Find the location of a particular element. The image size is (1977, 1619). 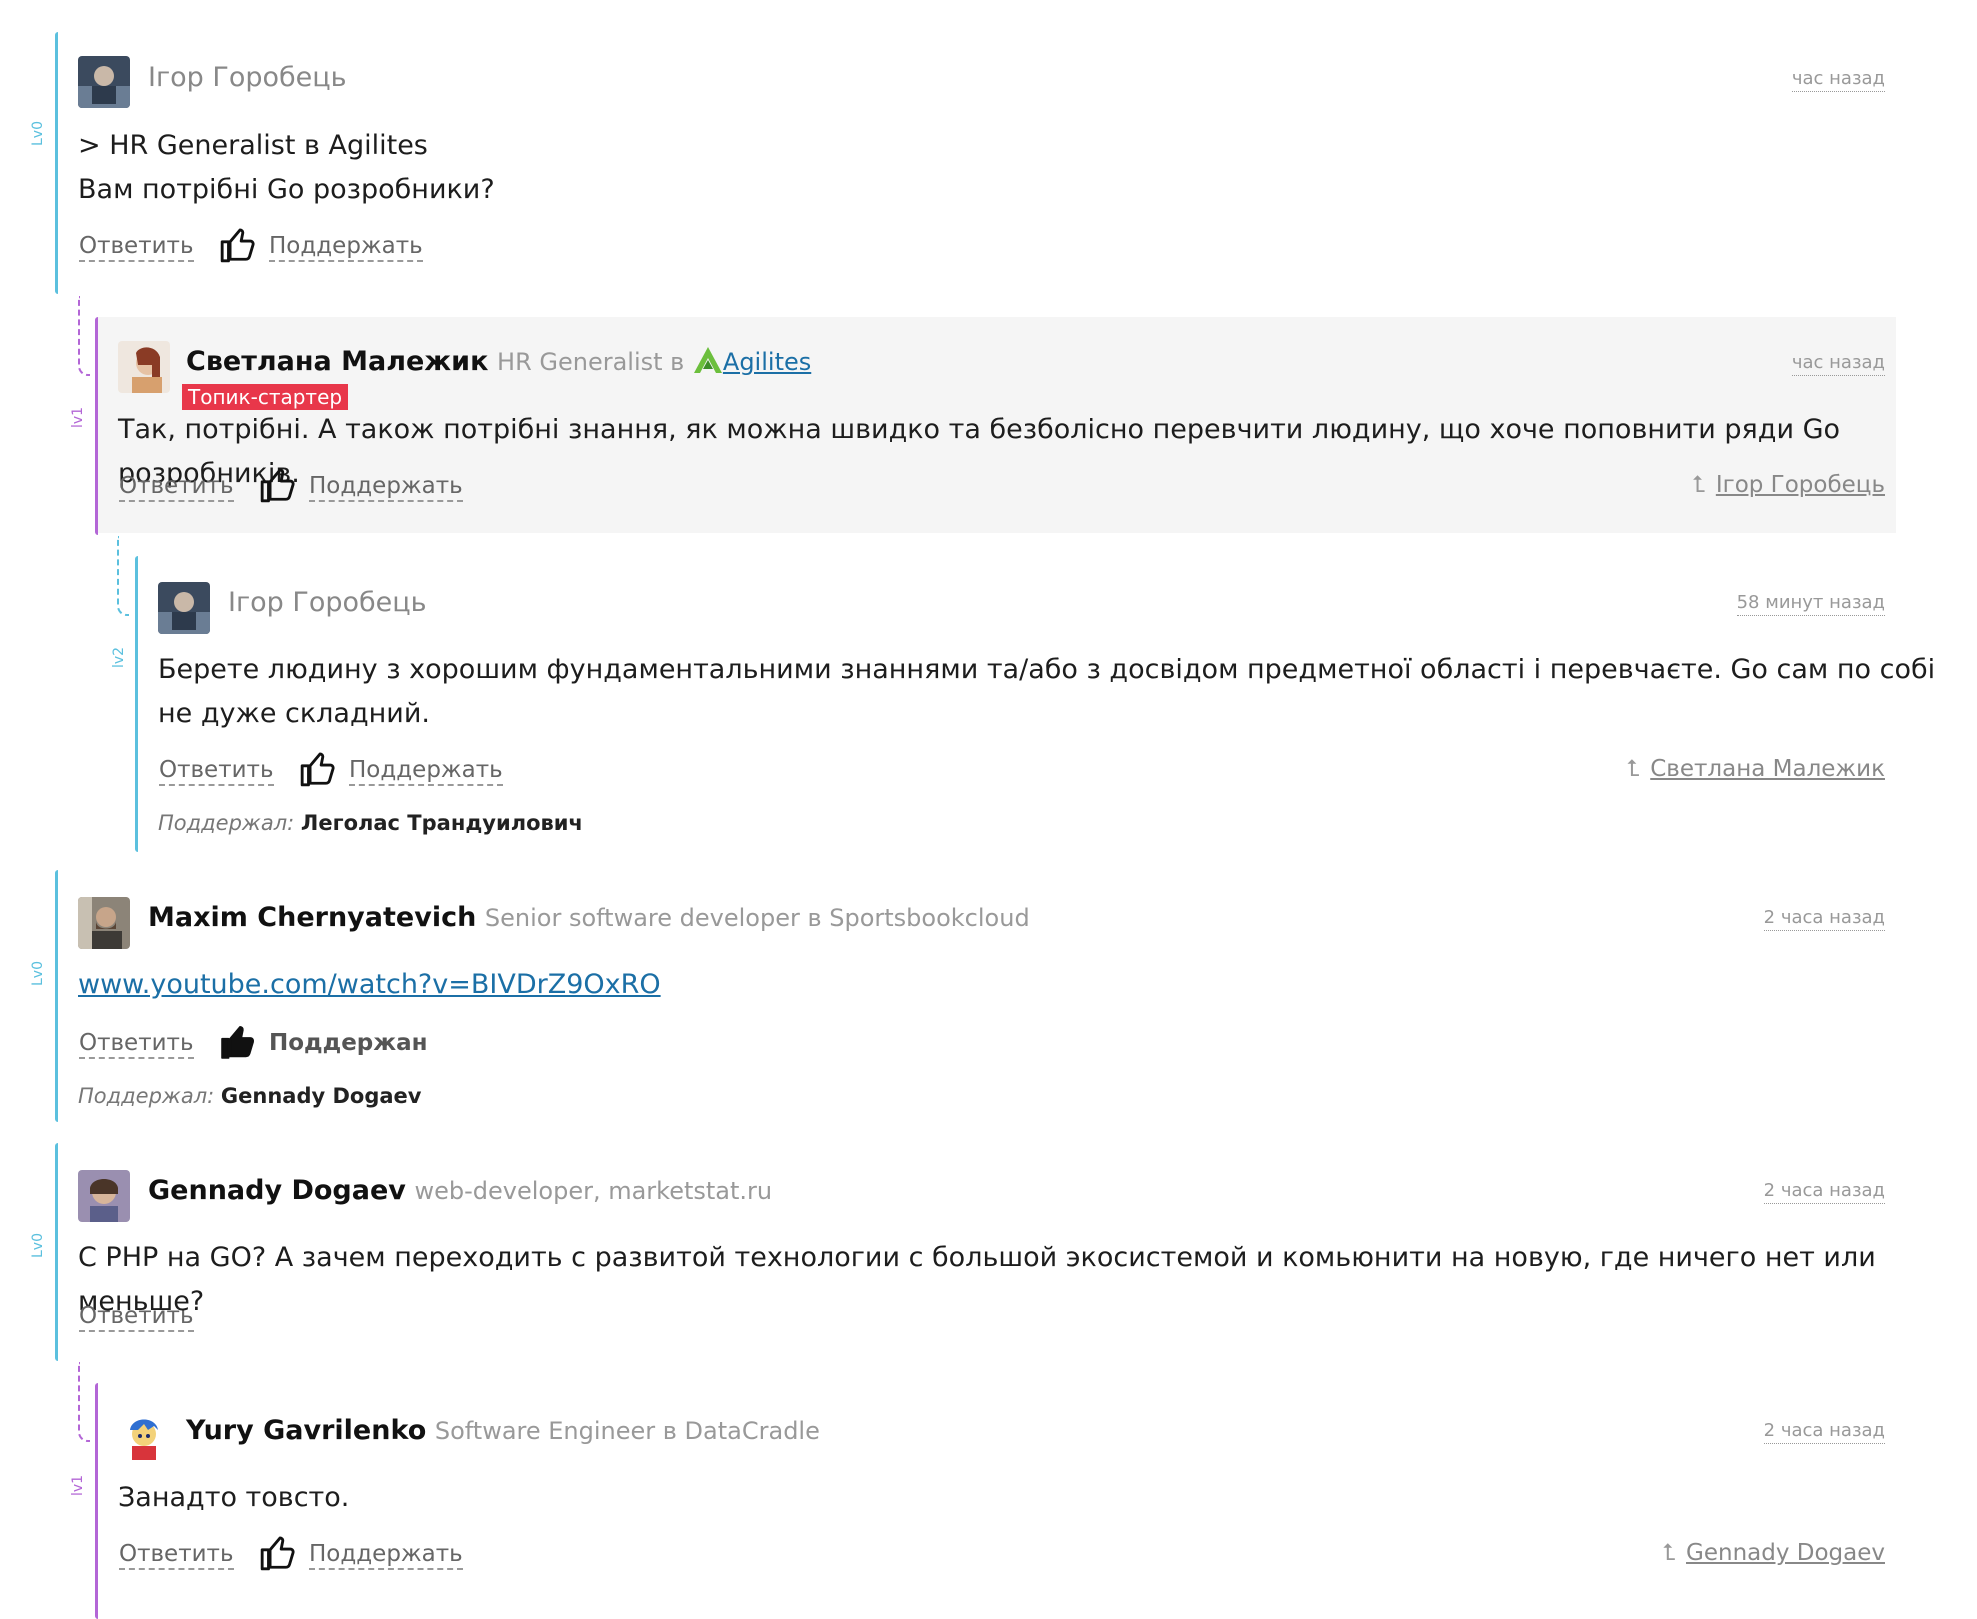

thread-line-lv2 is located at coordinates (136, 704).